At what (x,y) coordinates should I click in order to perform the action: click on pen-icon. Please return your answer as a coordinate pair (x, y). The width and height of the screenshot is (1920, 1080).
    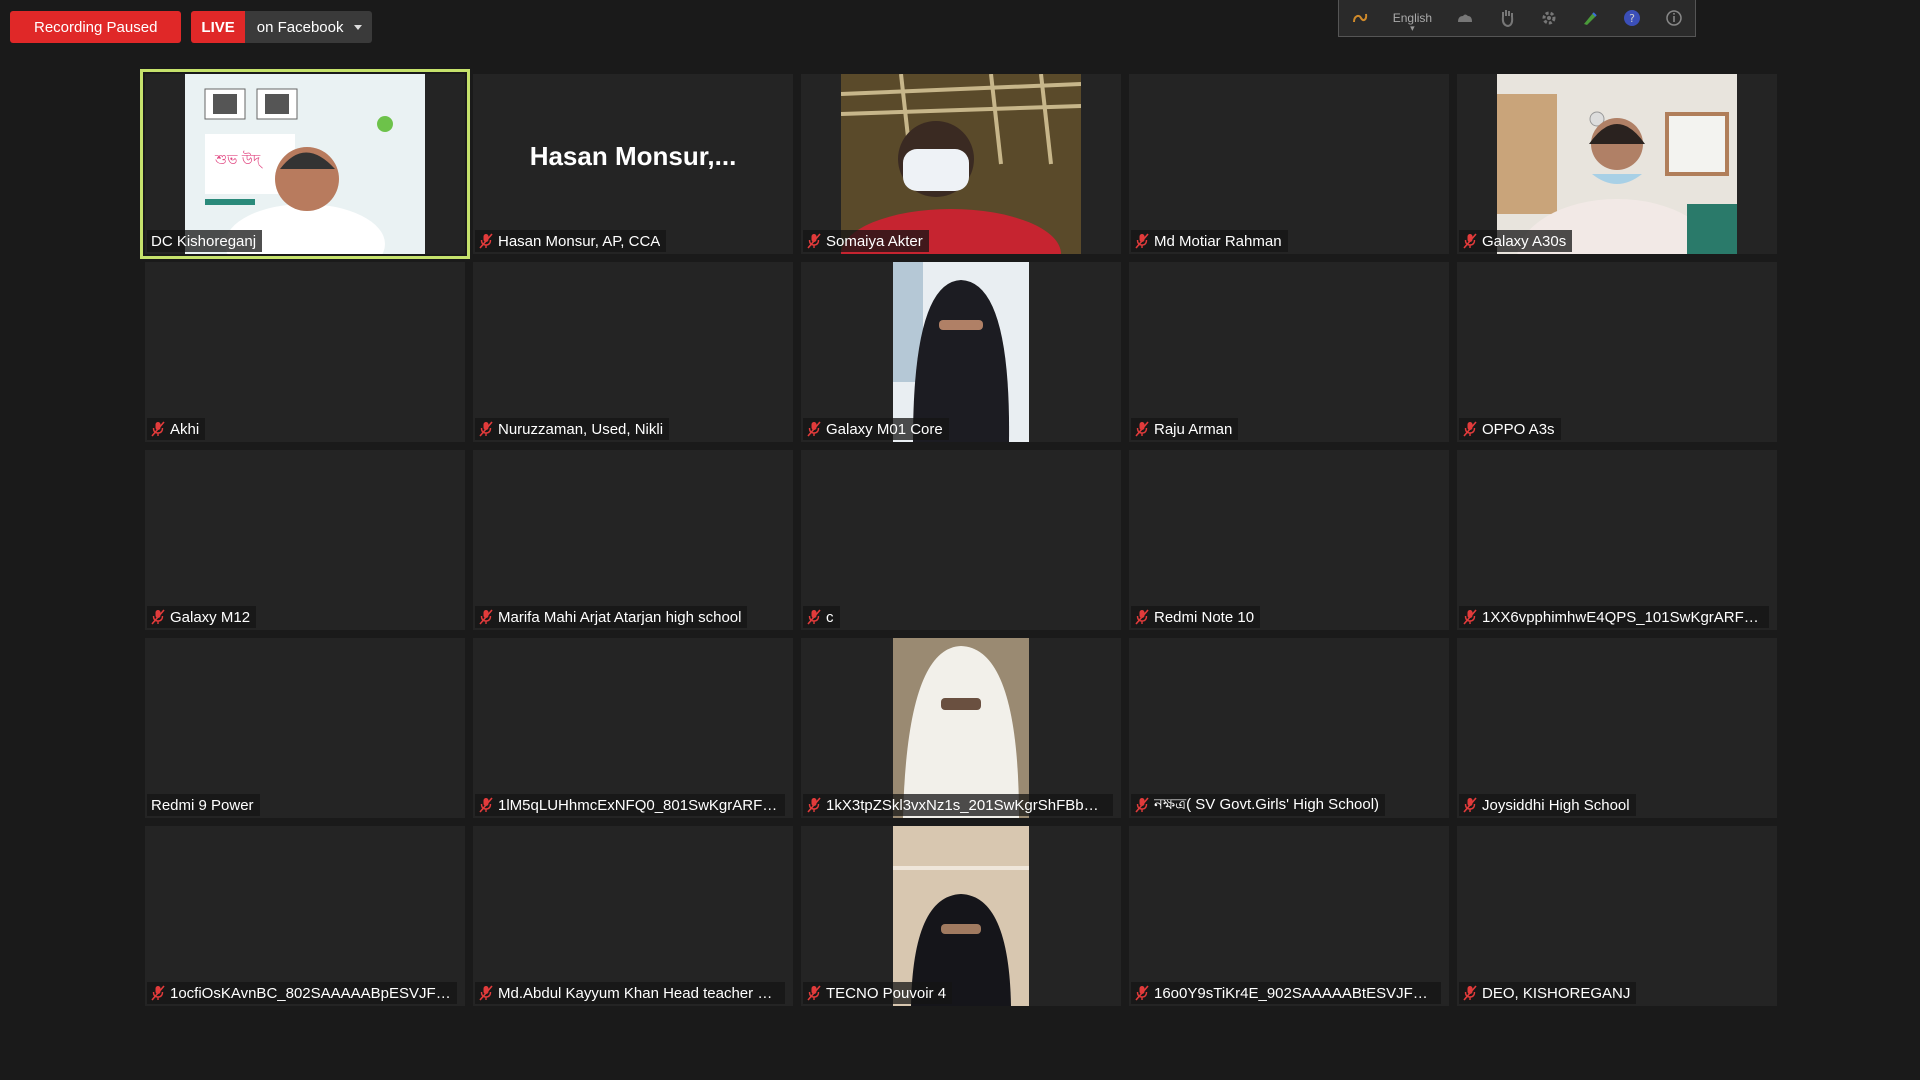
    Looking at the image, I should click on (1590, 18).